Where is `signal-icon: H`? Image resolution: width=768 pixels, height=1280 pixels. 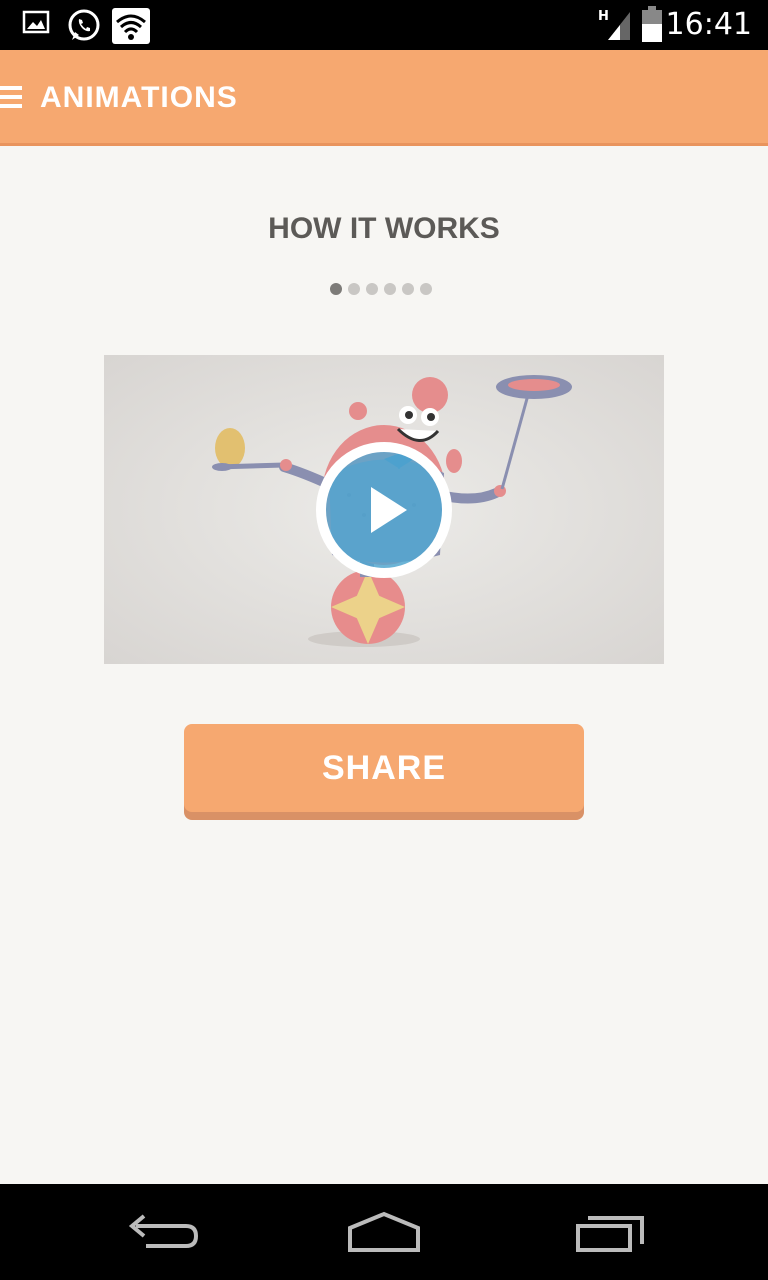
signal-icon: H is located at coordinates (614, 24).